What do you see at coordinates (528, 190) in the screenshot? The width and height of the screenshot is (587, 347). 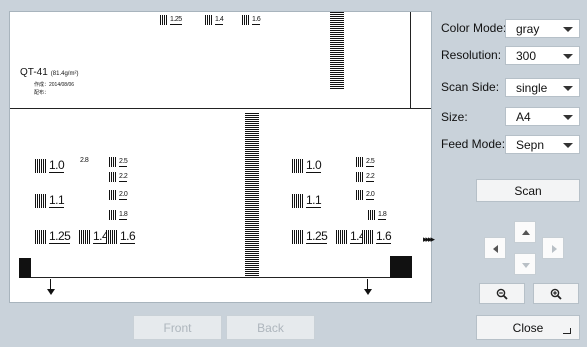 I see `scan-button: Scan` at bounding box center [528, 190].